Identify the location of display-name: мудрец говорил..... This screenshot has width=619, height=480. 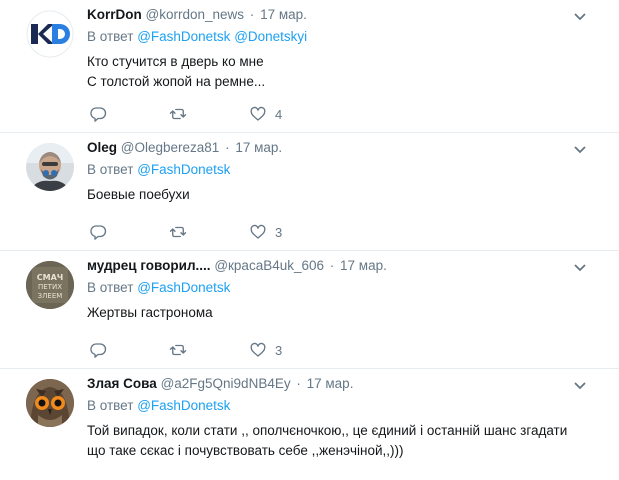
(149, 265).